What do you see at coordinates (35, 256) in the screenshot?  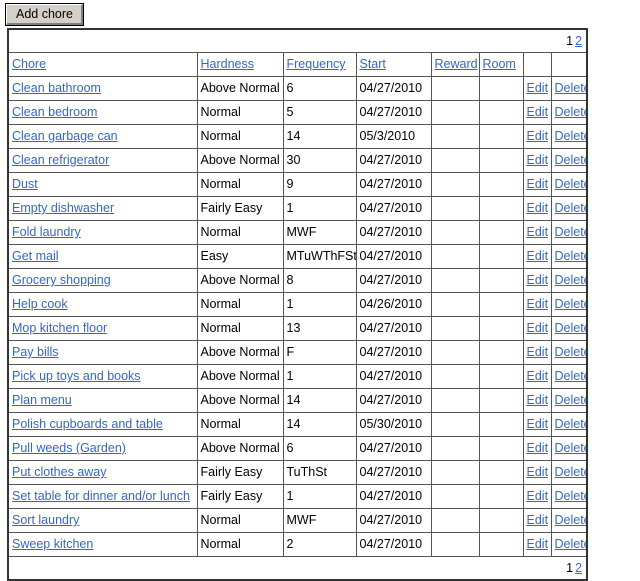 I see `chore-link: Get mail` at bounding box center [35, 256].